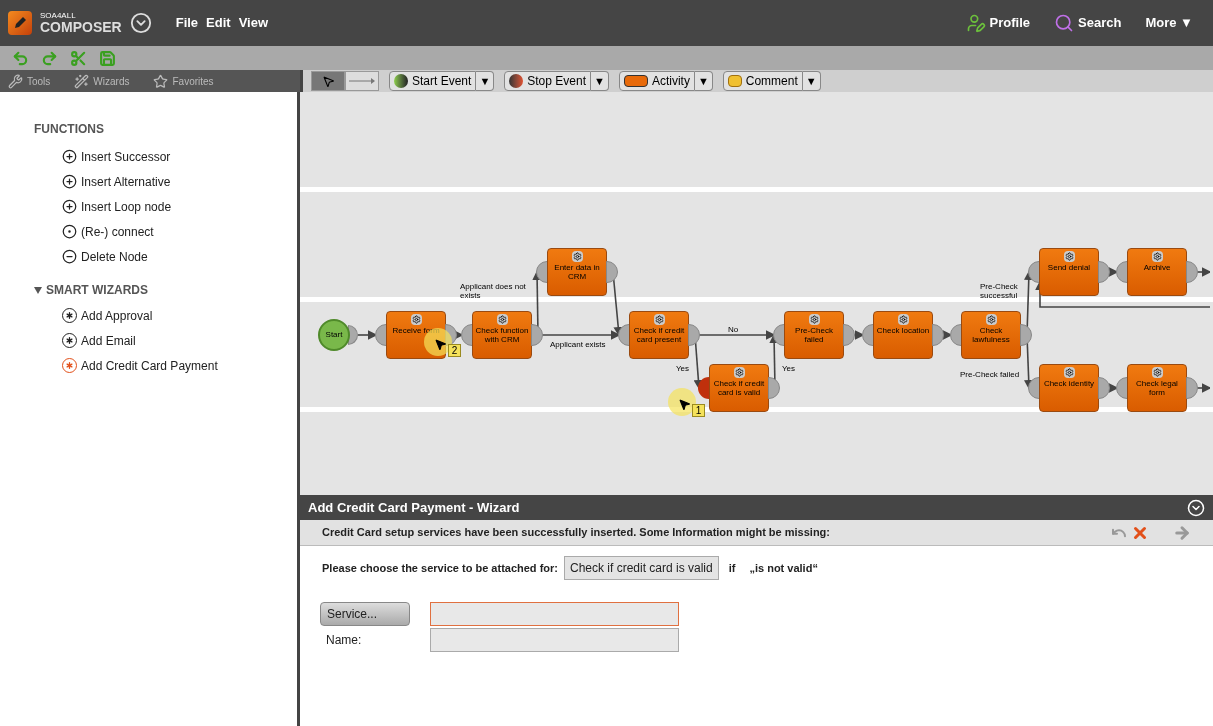 This screenshot has height=726, width=1213. I want to click on wizard-title: Add Credit Card Payment - Wizard, so click(414, 507).